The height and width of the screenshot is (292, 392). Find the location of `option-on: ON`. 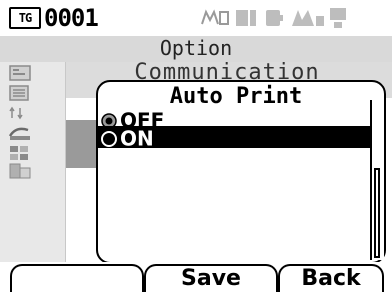

option-on: ON is located at coordinates (234, 138).